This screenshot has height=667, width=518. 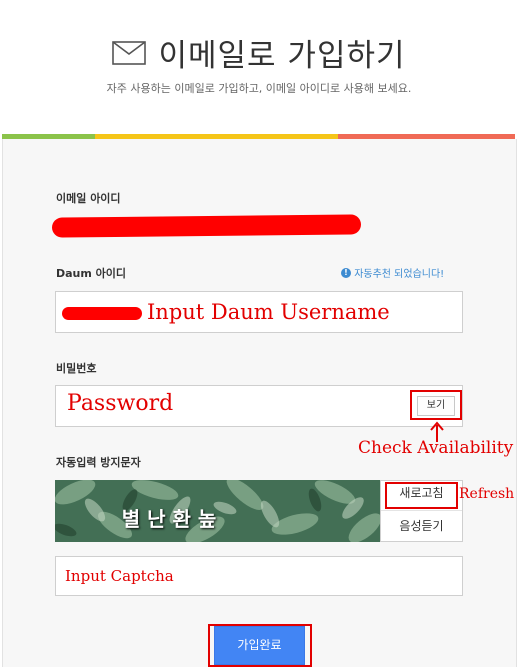 I want to click on highlight-view-button, so click(x=436, y=405).